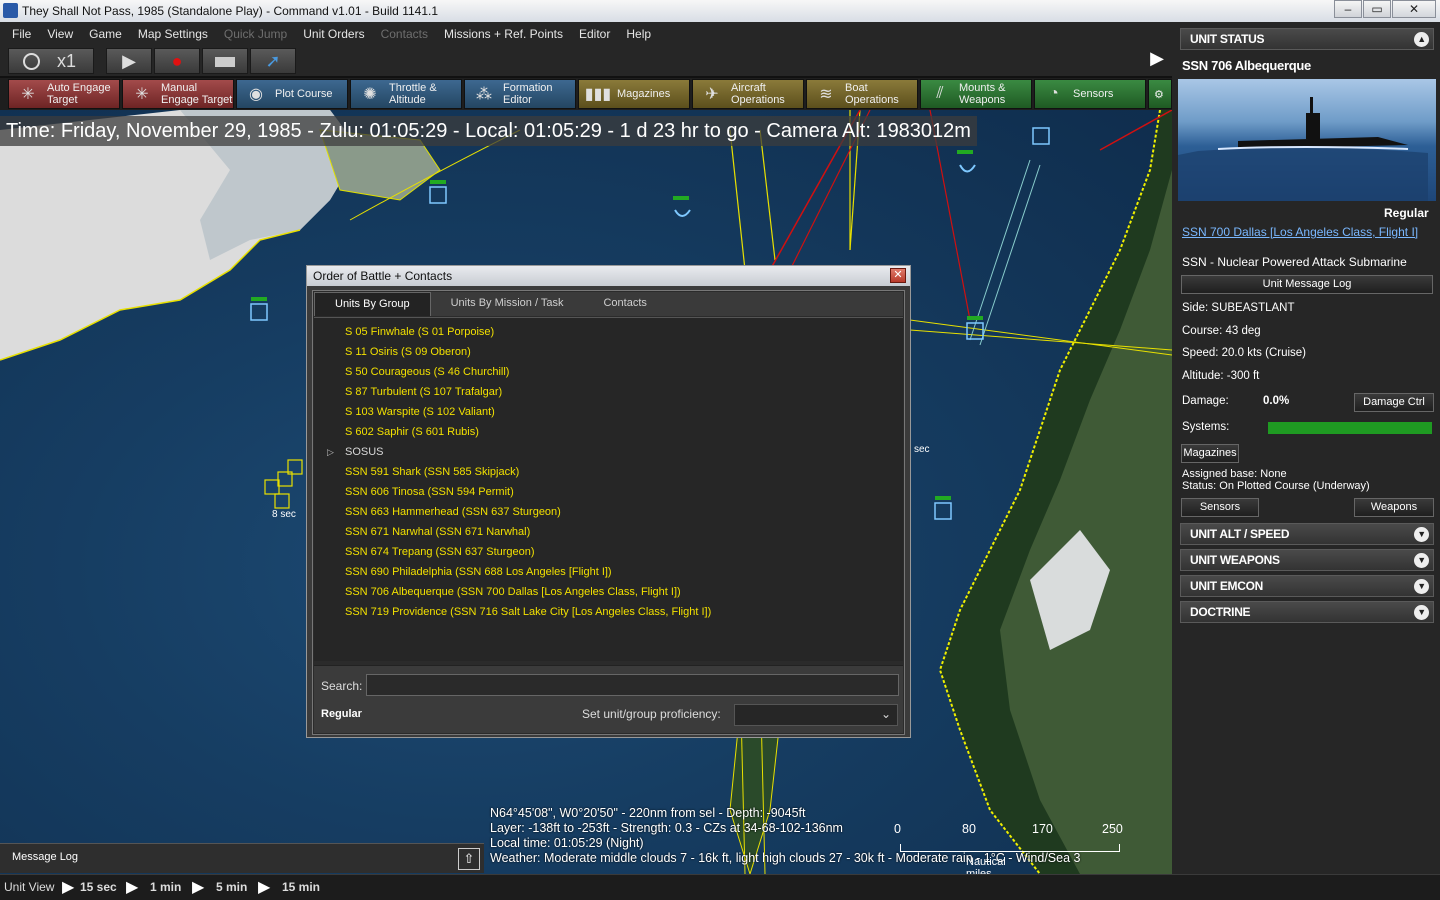  I want to click on magazines-panel-button: Magazines, so click(1210, 453).